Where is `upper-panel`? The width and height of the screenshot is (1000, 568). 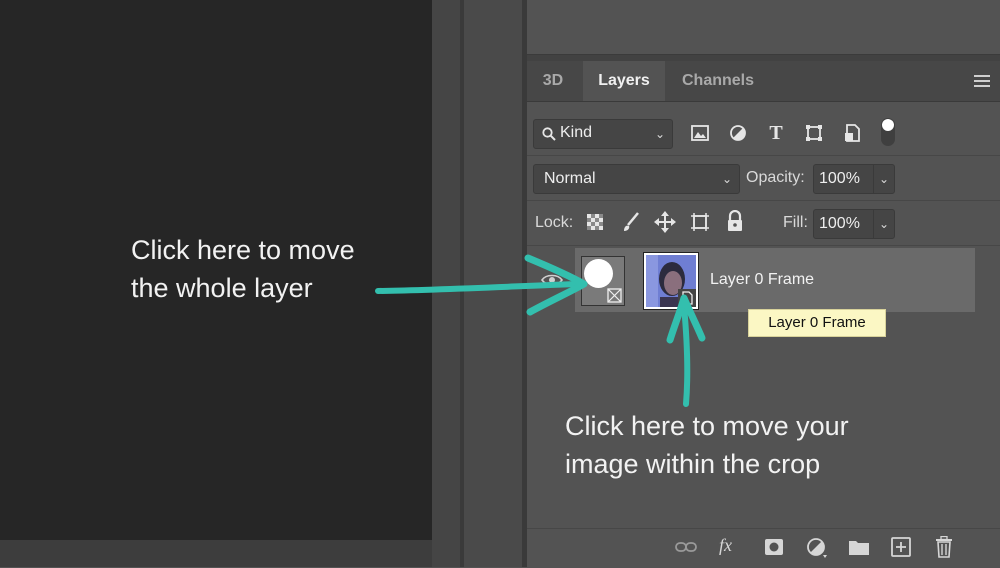 upper-panel is located at coordinates (763, 27).